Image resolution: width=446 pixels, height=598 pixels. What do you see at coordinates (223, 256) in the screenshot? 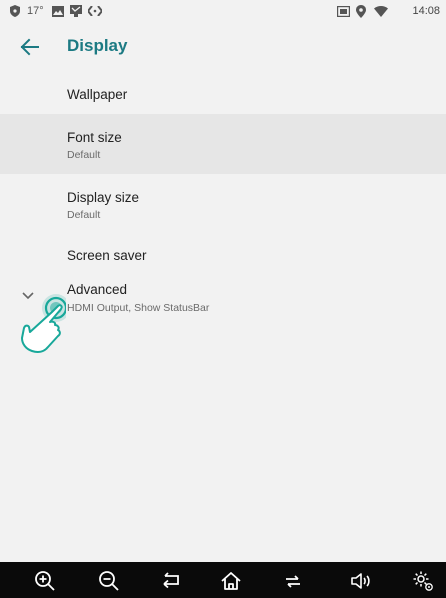
I see `settings-item-screen-saver: Screen saver` at bounding box center [223, 256].